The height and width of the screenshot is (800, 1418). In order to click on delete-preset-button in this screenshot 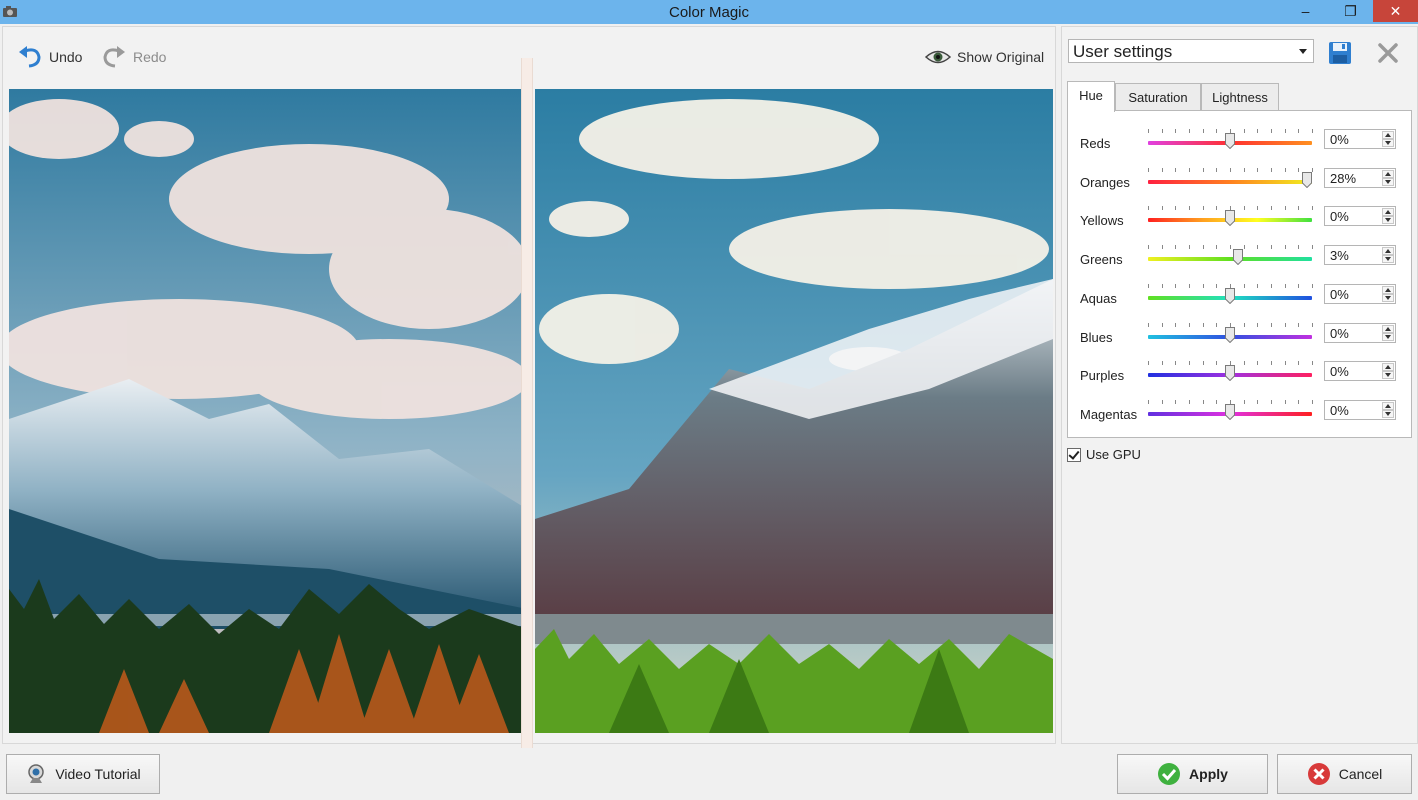, I will do `click(1388, 53)`.